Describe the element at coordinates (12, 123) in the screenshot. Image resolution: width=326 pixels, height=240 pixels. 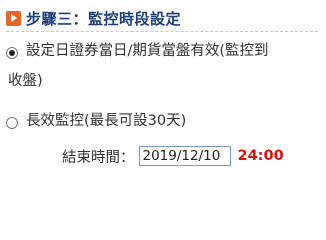
I see `radio-long-term` at that location.